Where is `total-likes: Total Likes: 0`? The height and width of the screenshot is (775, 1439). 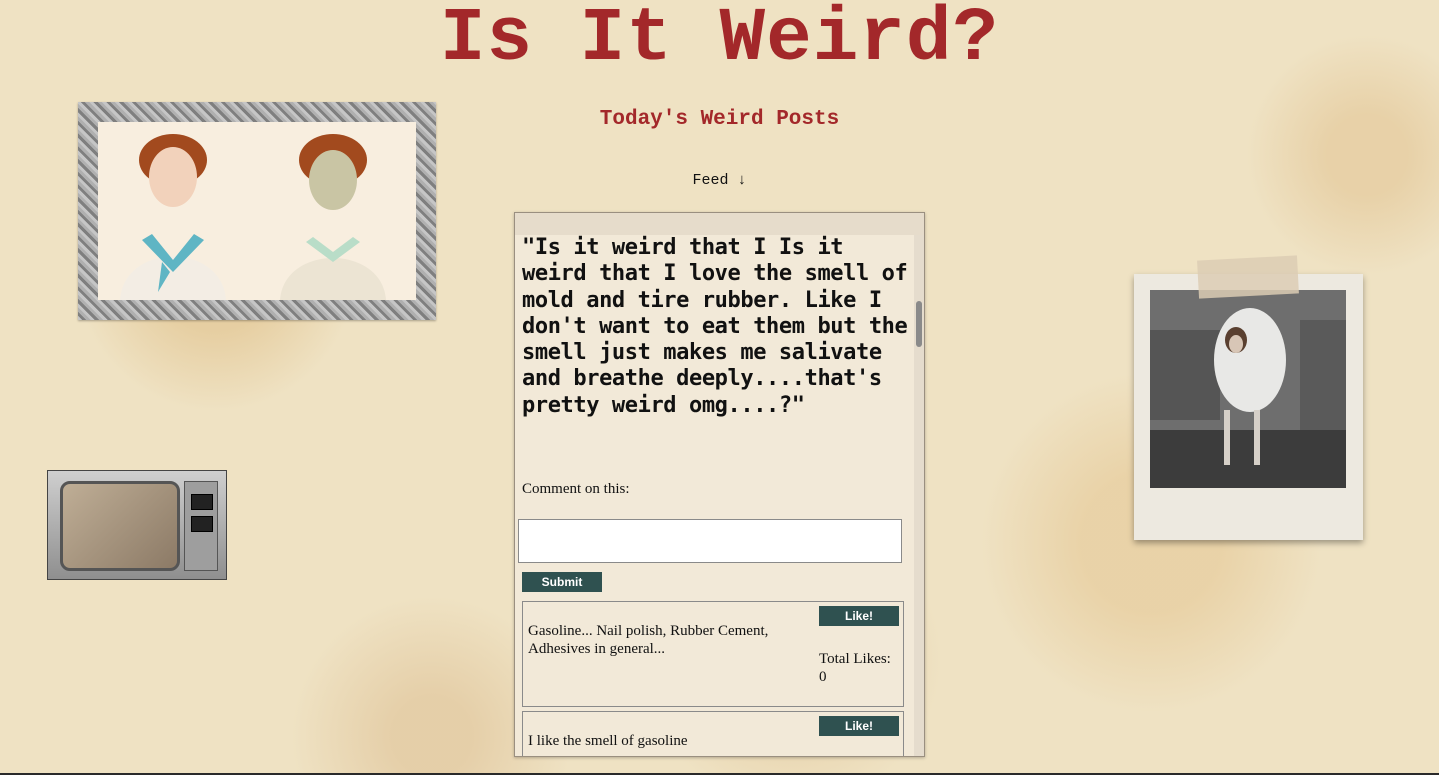
total-likes: Total Likes: 0 is located at coordinates (859, 668).